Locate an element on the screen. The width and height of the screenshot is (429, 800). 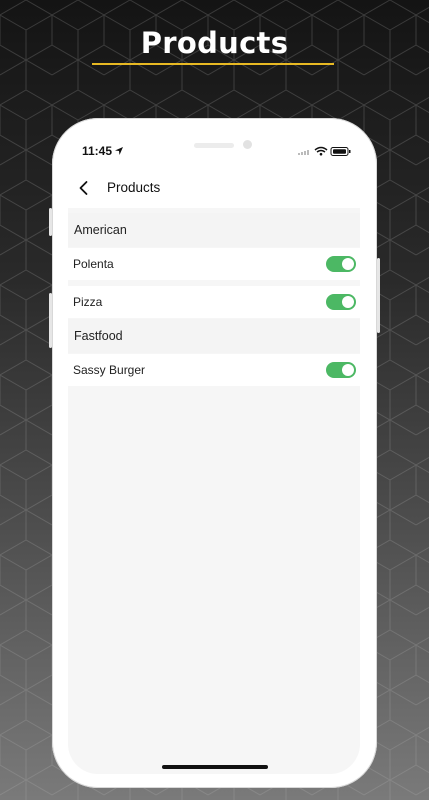
item-label: Pizza is located at coordinates (88, 302).